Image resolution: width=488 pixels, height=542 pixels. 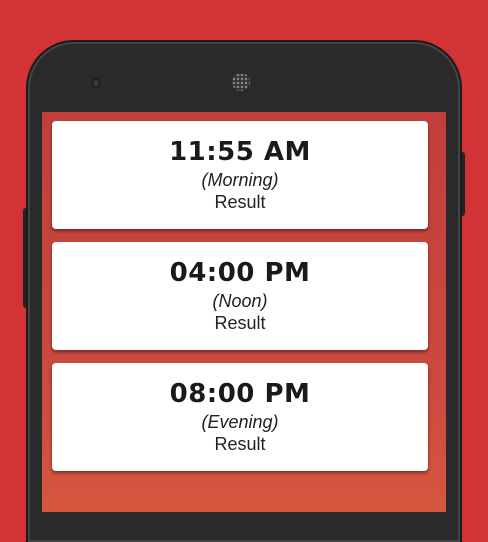 I want to click on period-label: (Morning), so click(x=240, y=180).